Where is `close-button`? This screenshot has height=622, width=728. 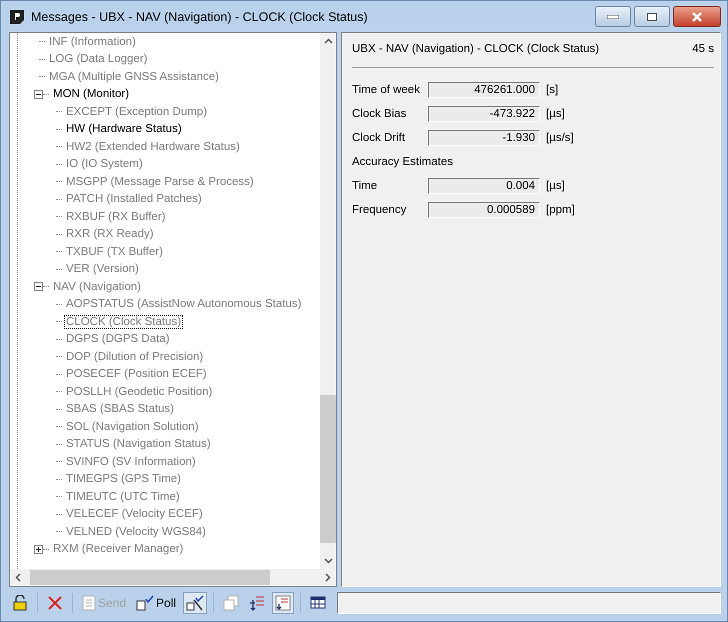
close-button is located at coordinates (697, 16).